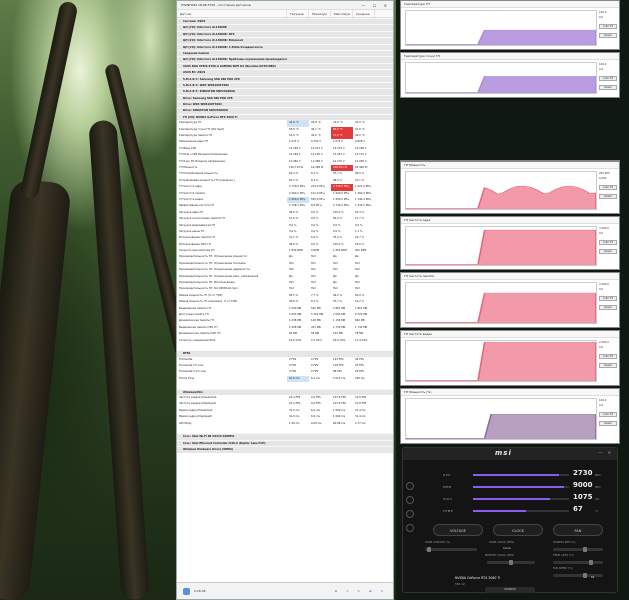  What do you see at coordinates (285, 590) in the screenshot?
I see `hwinfo-statusbar: 0:26:48 ⚙ ⏱ ✎ ⊞ ✕` at bounding box center [285, 590].